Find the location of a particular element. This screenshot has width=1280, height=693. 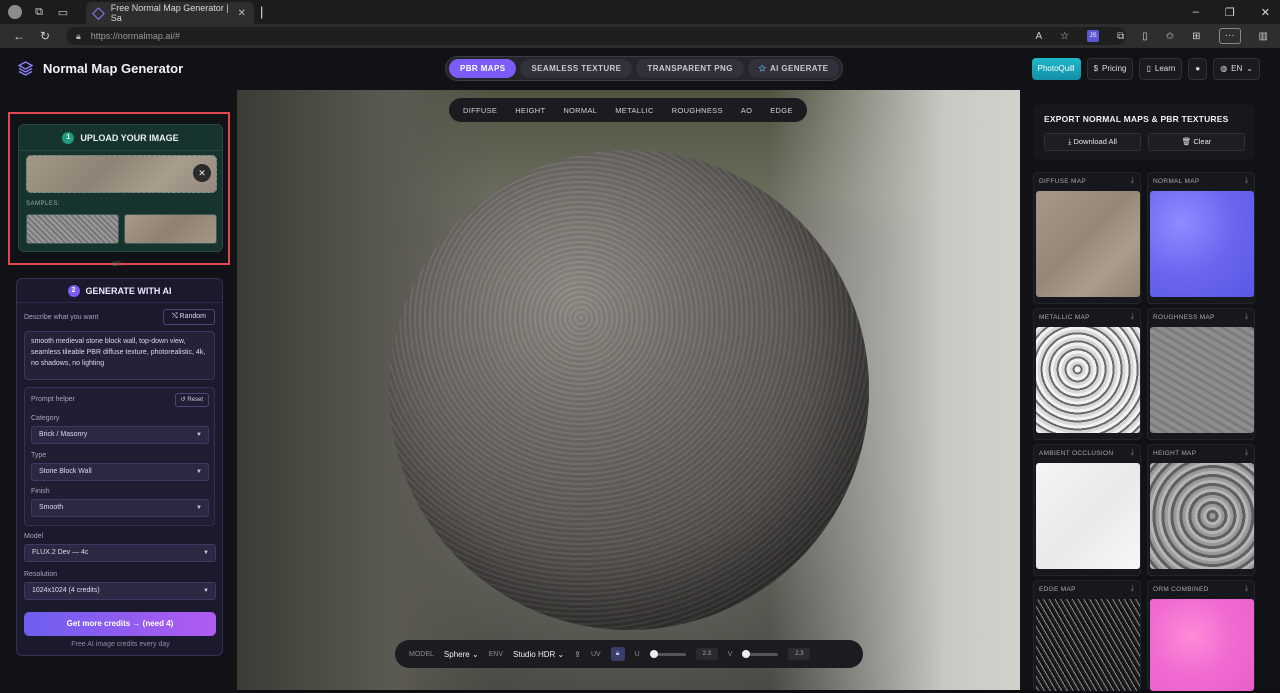

collections-icon: ⊞ is located at coordinates (1196, 36).